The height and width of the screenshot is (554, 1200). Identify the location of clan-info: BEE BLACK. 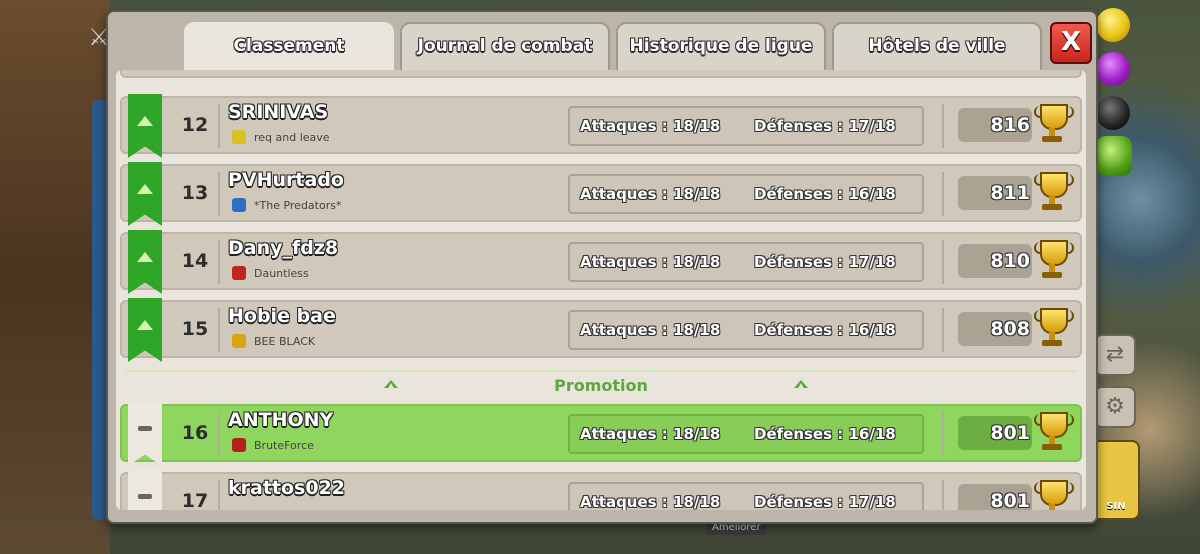
(273, 341).